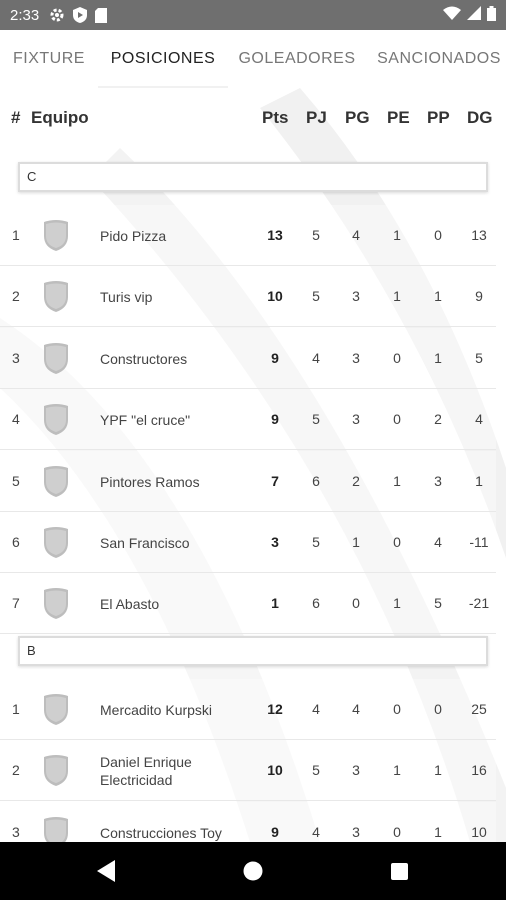 This screenshot has width=506, height=900. Describe the element at coordinates (438, 419) in the screenshot. I see `row-pp: 2` at that location.